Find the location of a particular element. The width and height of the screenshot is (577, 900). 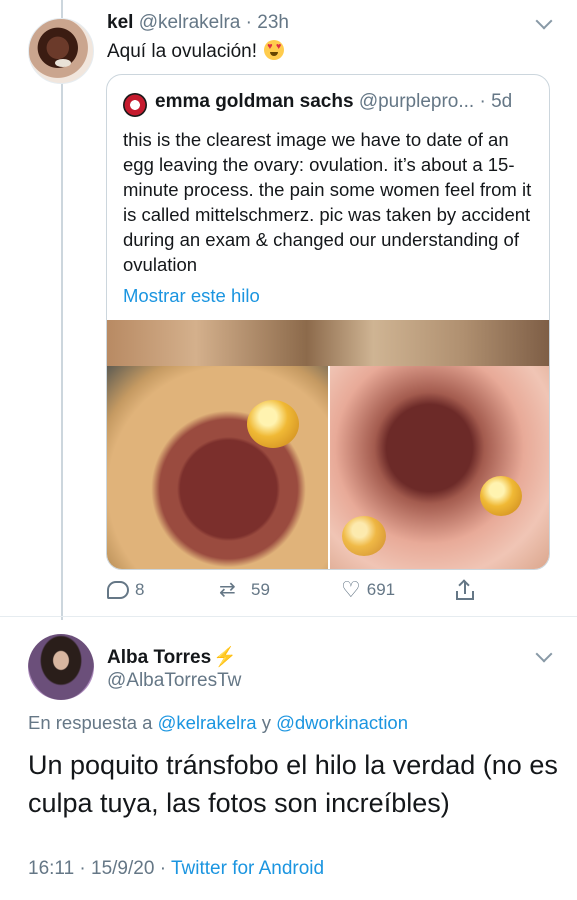

quoted-tweet-header: emma goldman sachs @purplepro... · 5d is located at coordinates (334, 101).